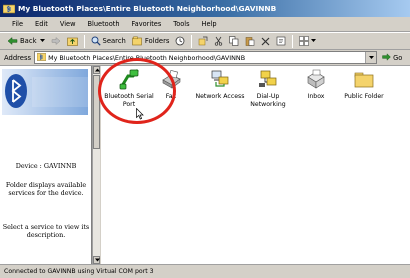  I want to click on bluetooth-places-icon, so click(9, 9).